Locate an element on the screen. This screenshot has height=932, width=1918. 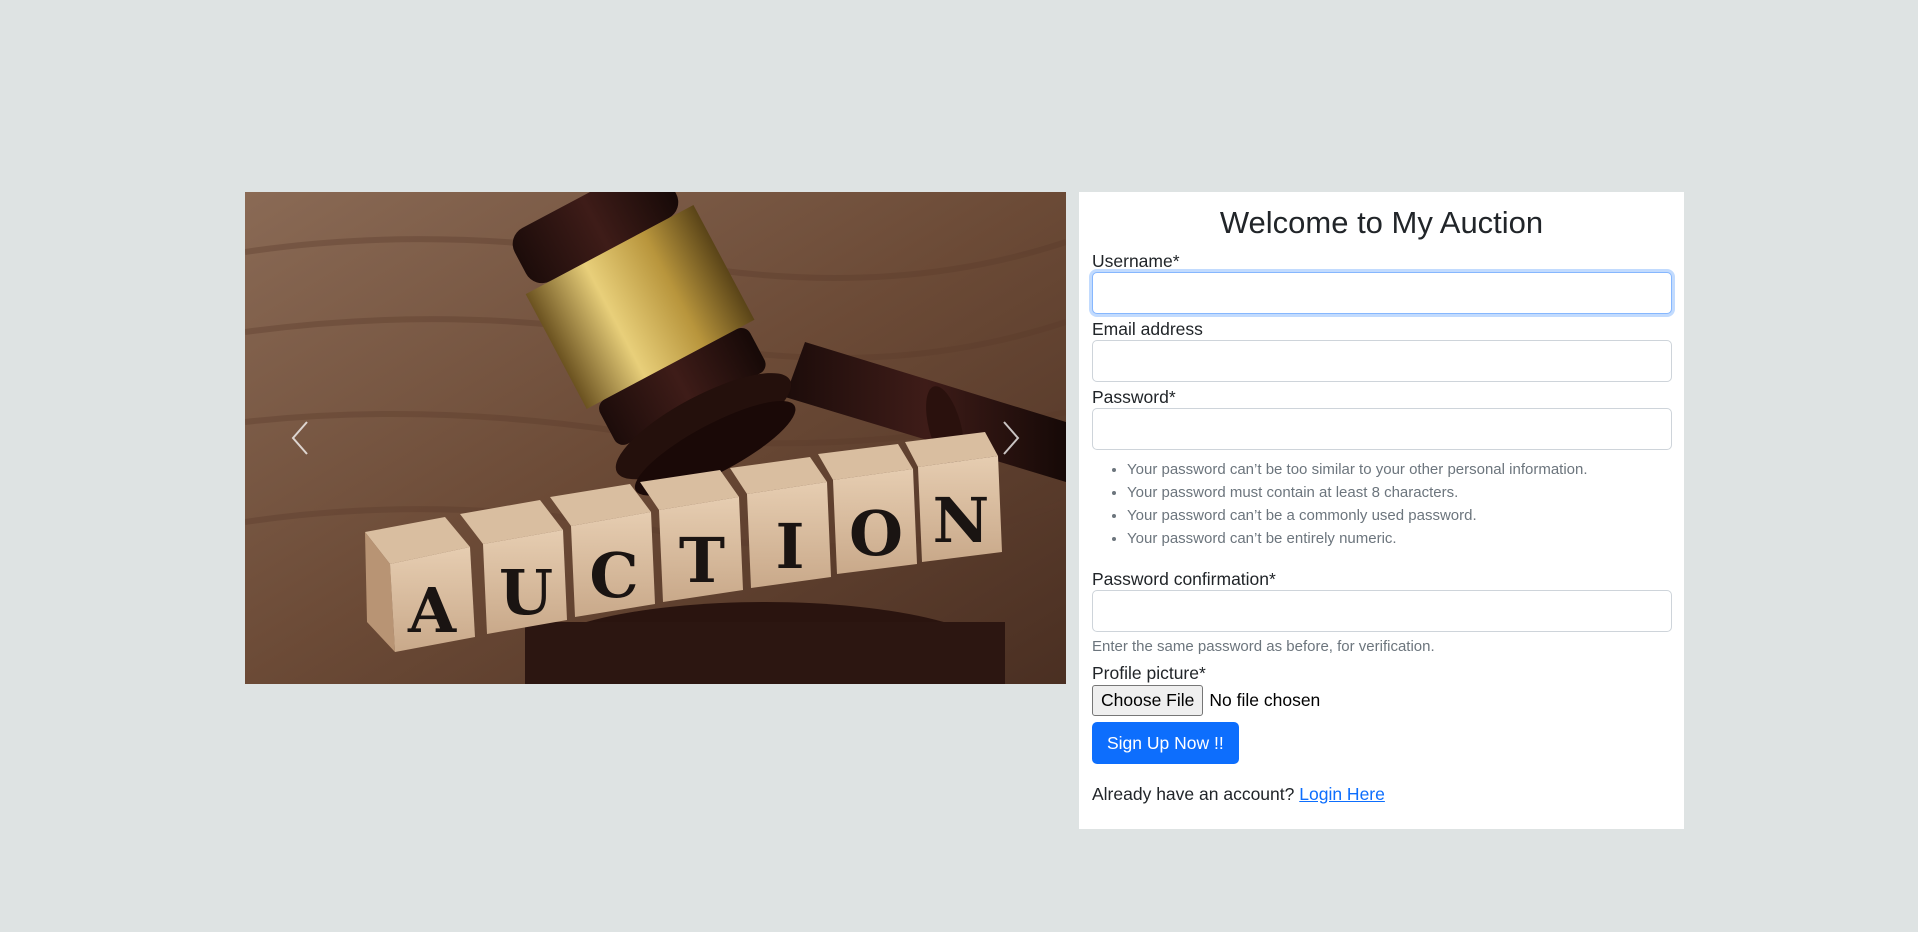
login-prompt-line: Already have an account? Login Here is located at coordinates (1381, 794).